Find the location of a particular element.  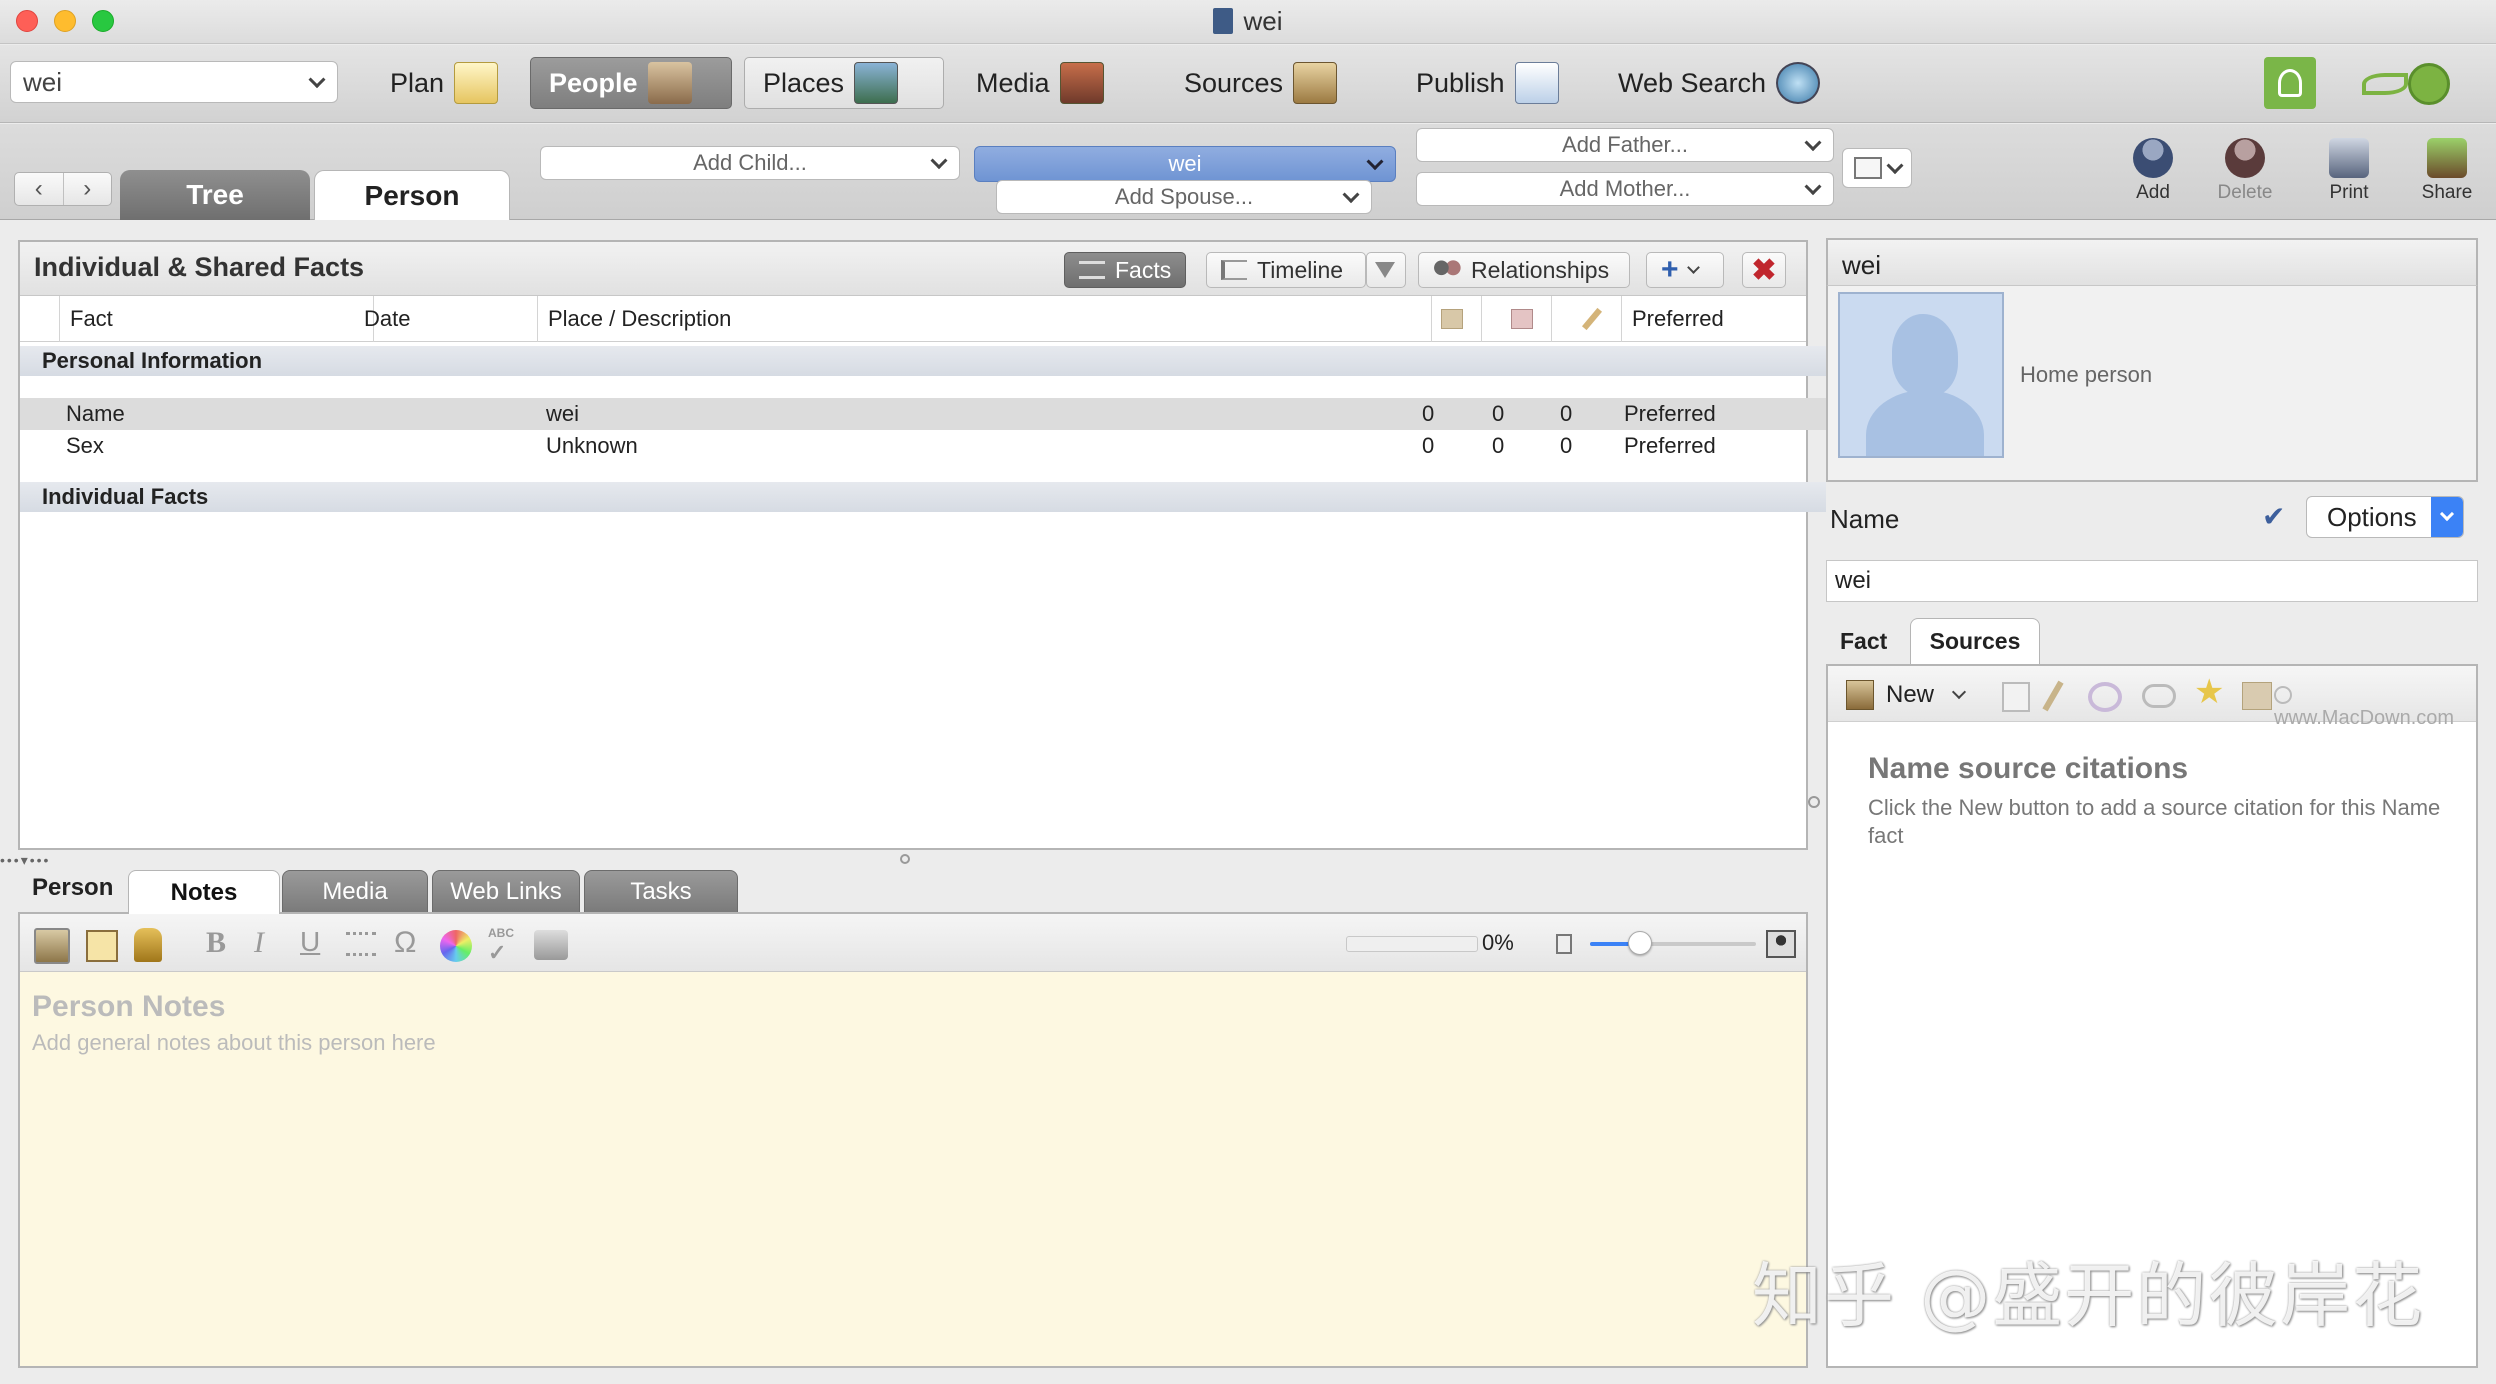

column-sources is located at coordinates (1447, 319).